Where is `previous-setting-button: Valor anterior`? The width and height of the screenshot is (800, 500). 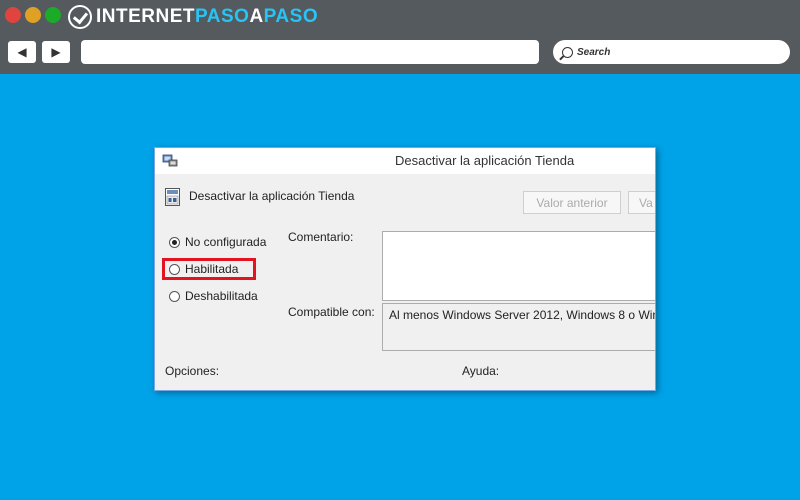 previous-setting-button: Valor anterior is located at coordinates (572, 202).